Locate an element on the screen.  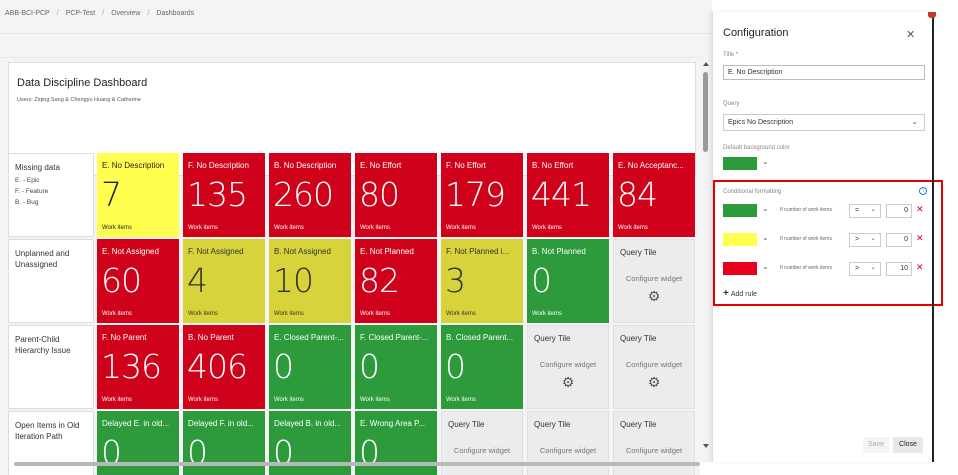
tile-e-closed-parent: E. Closed Parent-... 0 Work items is located at coordinates (310, 367).